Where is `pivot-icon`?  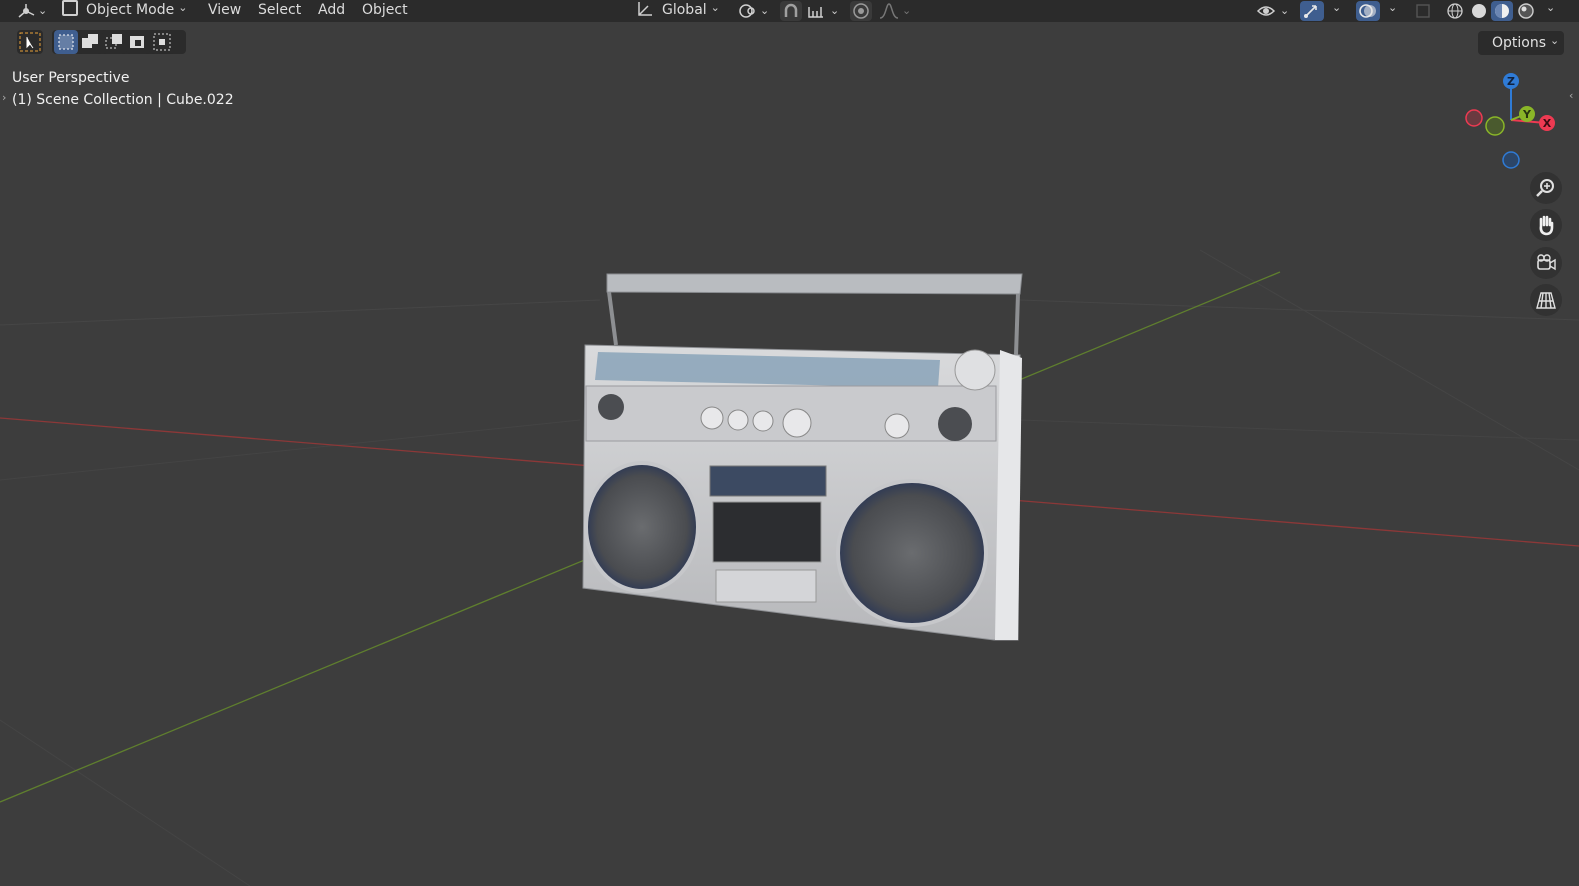
pivot-icon is located at coordinates (747, 11).